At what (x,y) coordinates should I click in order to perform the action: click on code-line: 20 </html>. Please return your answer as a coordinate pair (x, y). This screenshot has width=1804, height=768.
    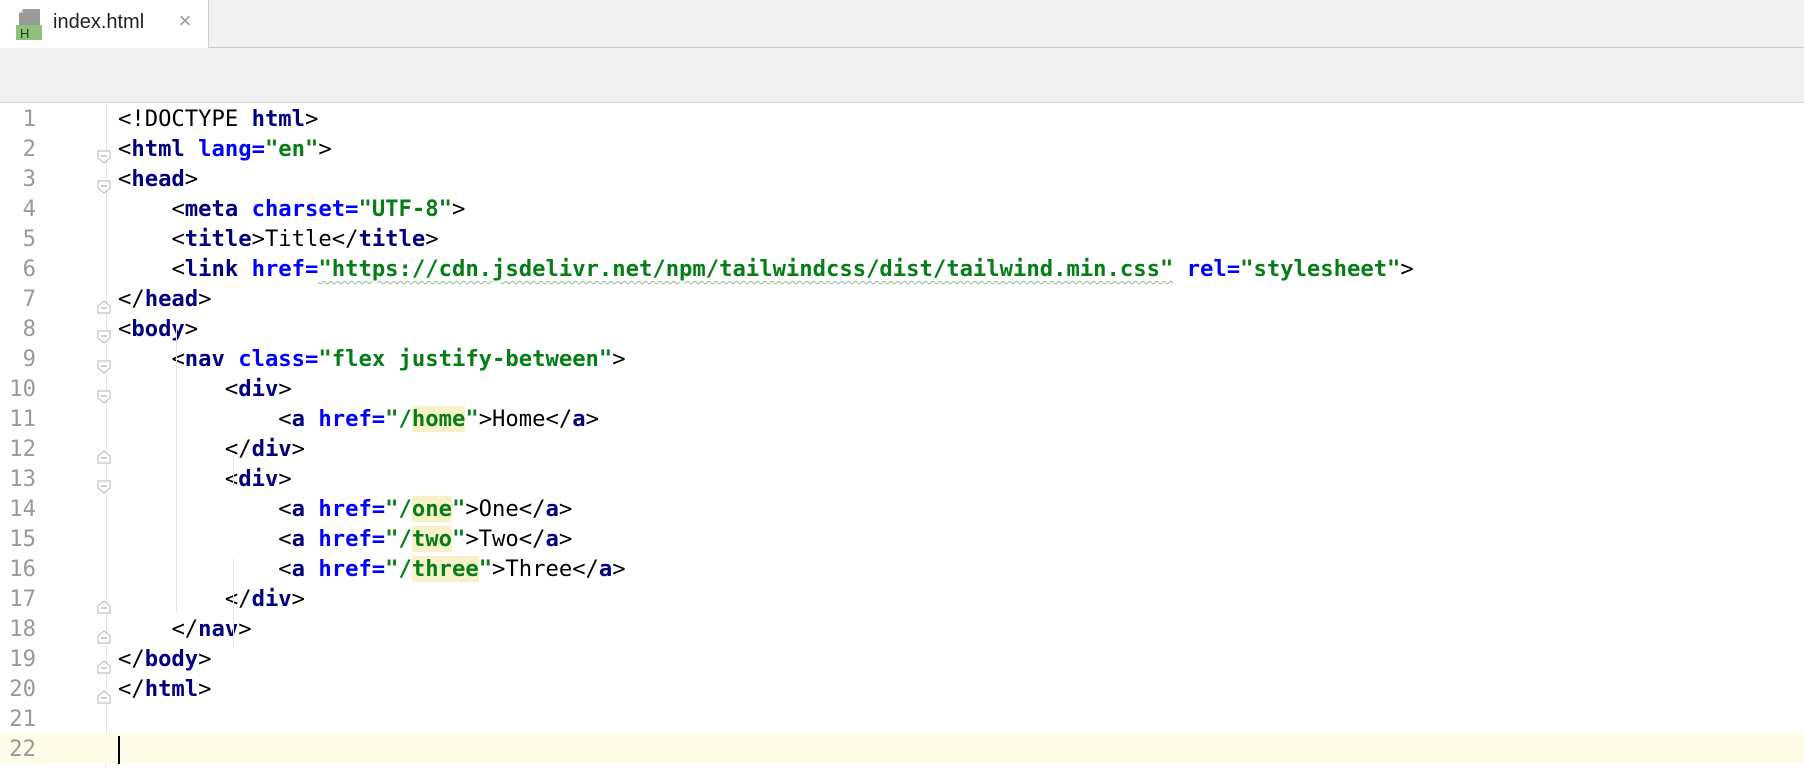
    Looking at the image, I should click on (902, 689).